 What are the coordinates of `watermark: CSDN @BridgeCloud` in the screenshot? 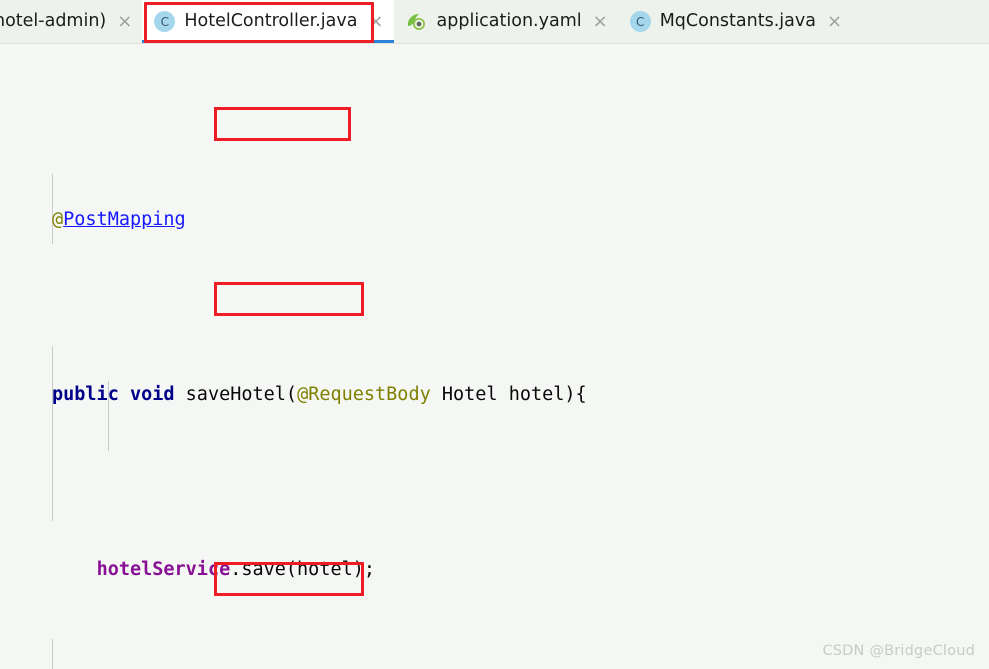 It's located at (898, 651).